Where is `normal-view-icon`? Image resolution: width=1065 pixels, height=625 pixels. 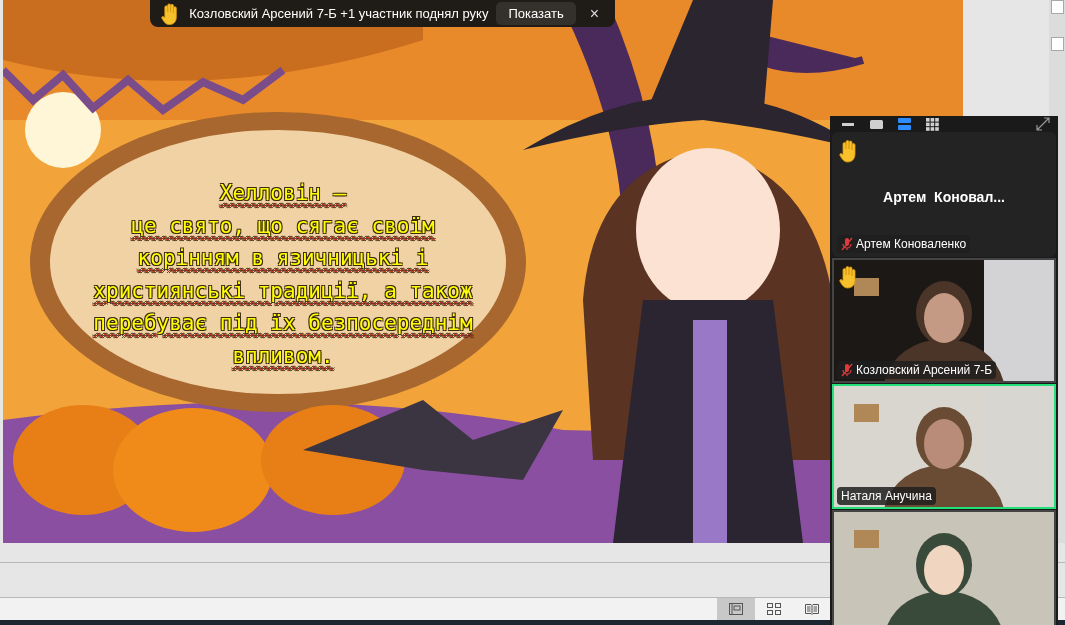
normal-view-icon is located at coordinates (736, 609).